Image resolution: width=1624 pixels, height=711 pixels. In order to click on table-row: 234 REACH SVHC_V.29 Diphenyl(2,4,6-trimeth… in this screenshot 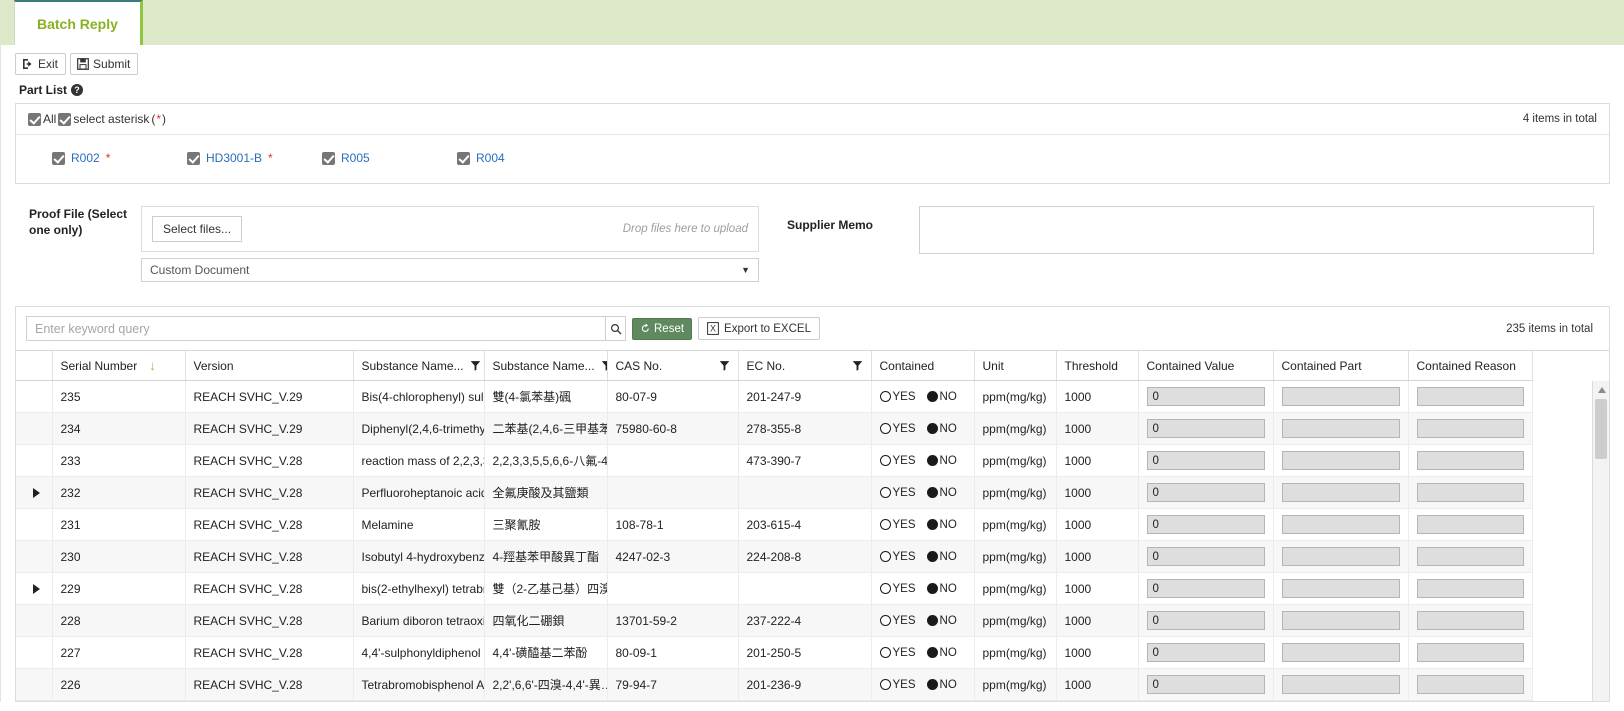, I will do `click(774, 428)`.